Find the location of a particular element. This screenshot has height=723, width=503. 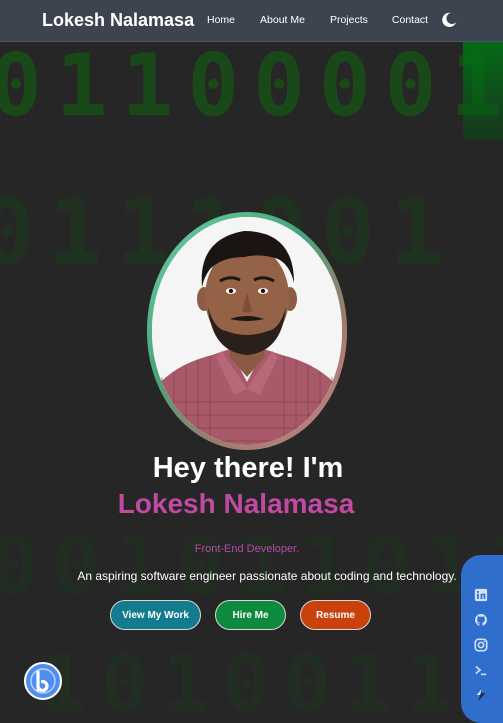

resume-button: Resume is located at coordinates (335, 615).